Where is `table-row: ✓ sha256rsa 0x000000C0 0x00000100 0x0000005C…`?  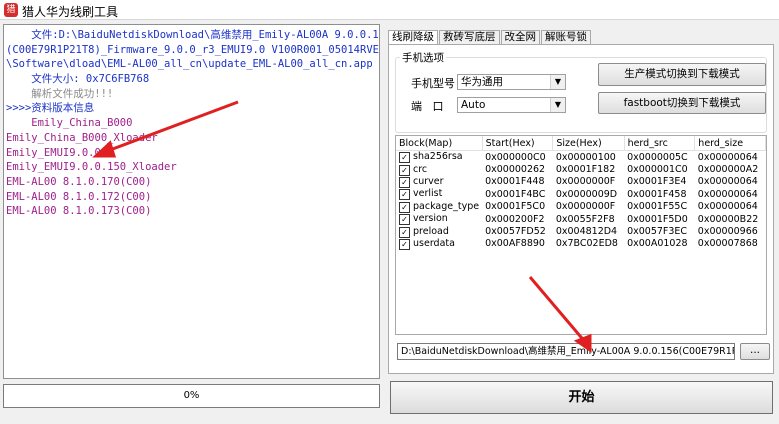
table-row: ✓ sha256rsa 0x000000C0 0x00000100 0x0000005C… is located at coordinates (581, 157).